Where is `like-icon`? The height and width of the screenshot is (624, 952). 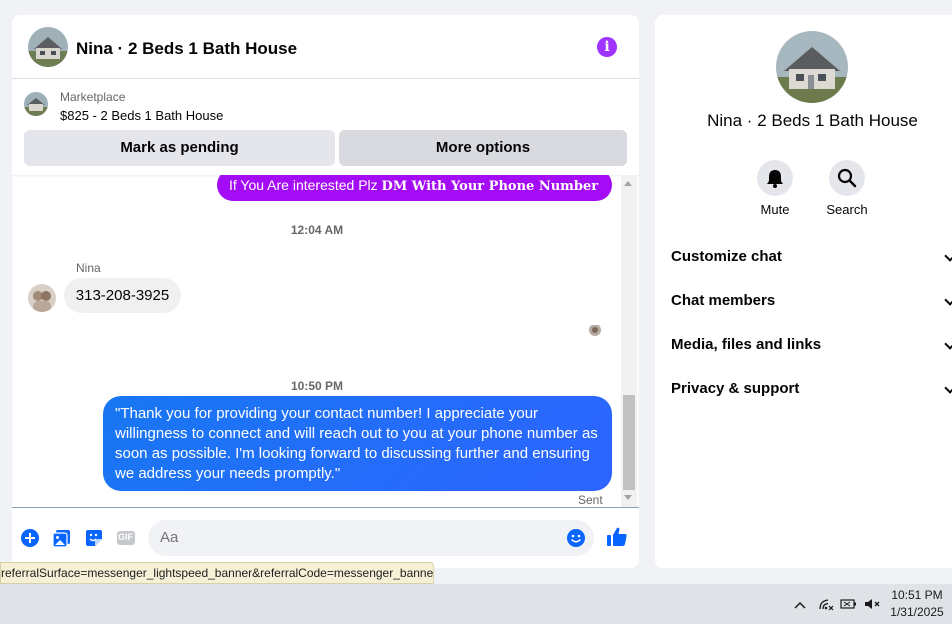 like-icon is located at coordinates (617, 537).